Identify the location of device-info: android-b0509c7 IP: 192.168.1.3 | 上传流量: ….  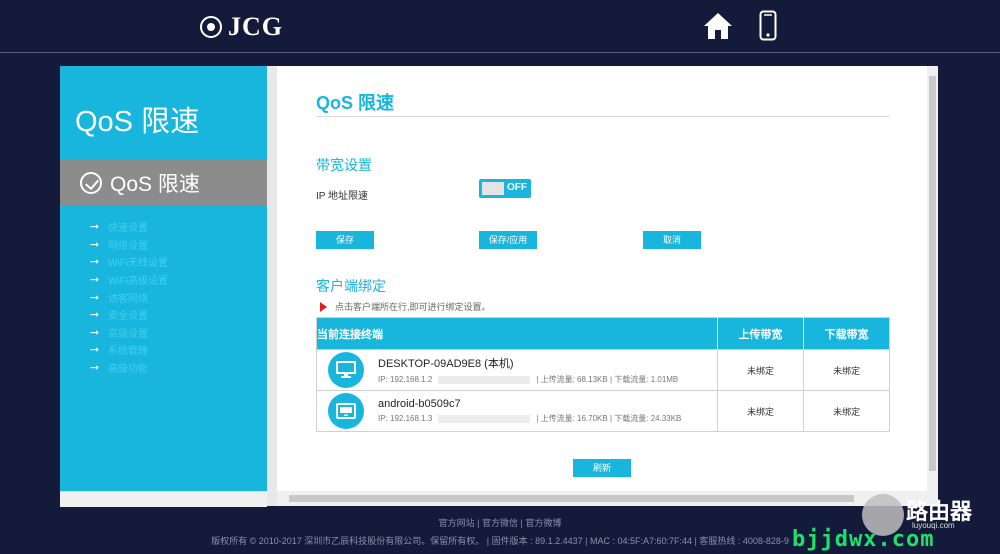
(529, 411).